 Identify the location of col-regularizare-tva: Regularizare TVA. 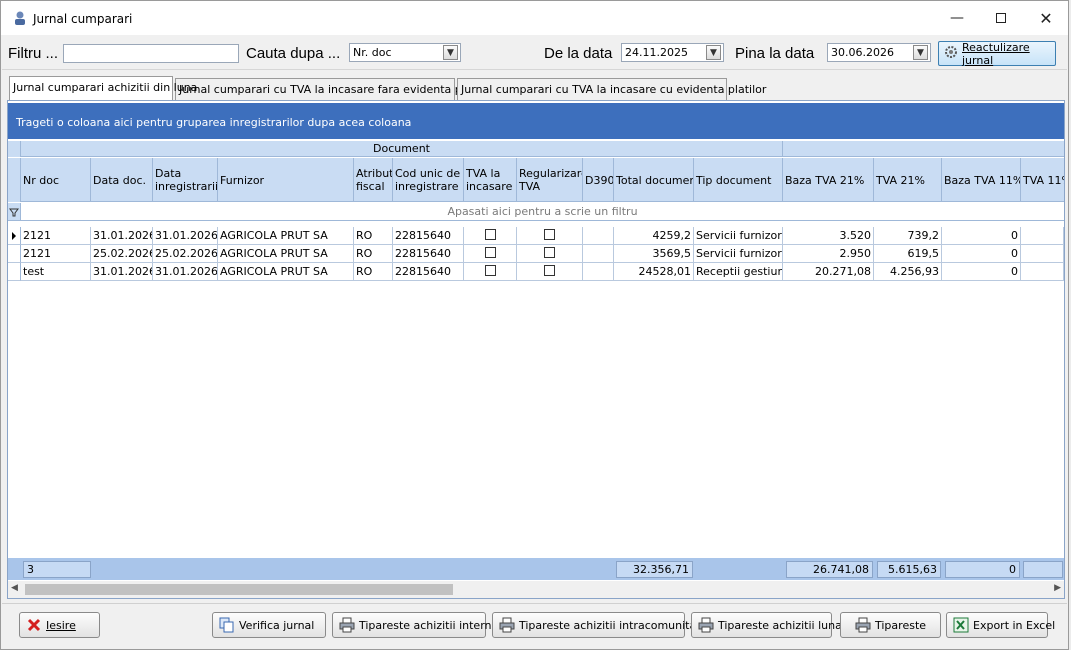
(550, 180).